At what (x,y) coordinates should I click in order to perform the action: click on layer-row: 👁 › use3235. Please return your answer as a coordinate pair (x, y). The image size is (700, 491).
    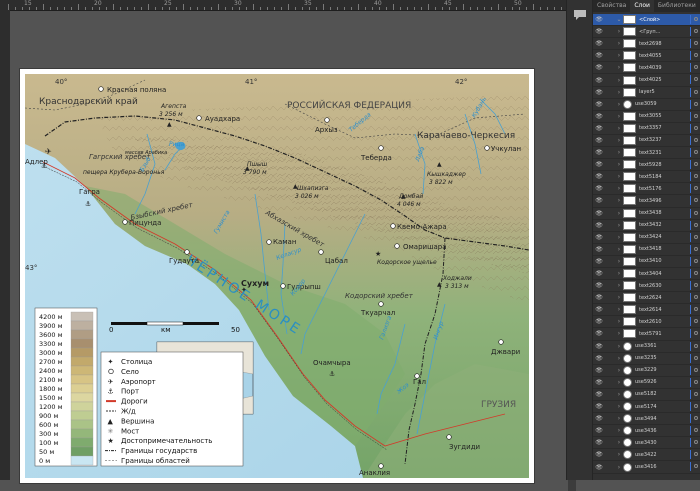
    Looking at the image, I should click on (646, 359).